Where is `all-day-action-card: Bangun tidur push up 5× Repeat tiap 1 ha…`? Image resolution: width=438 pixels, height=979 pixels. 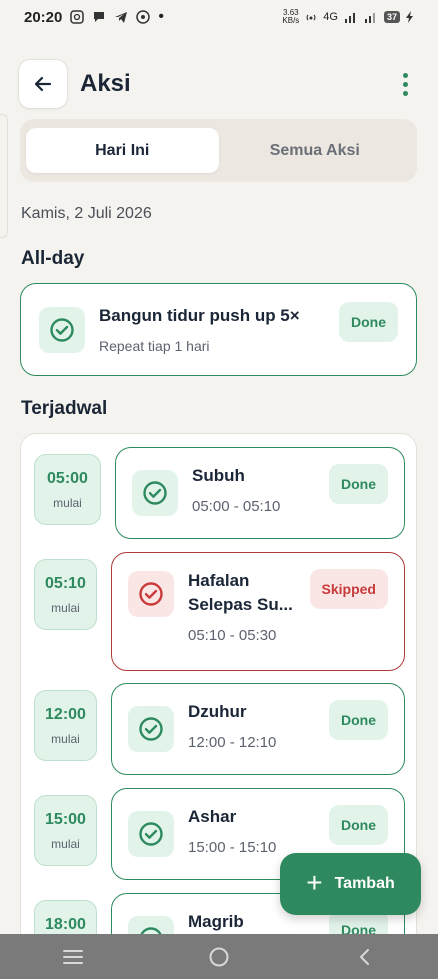 all-day-action-card: Bangun tidur push up 5× Repeat tiap 1 ha… is located at coordinates (218, 329).